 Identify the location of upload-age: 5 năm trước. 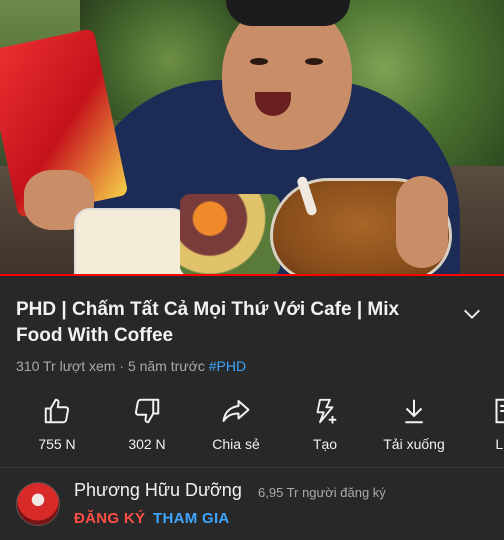
(166, 366).